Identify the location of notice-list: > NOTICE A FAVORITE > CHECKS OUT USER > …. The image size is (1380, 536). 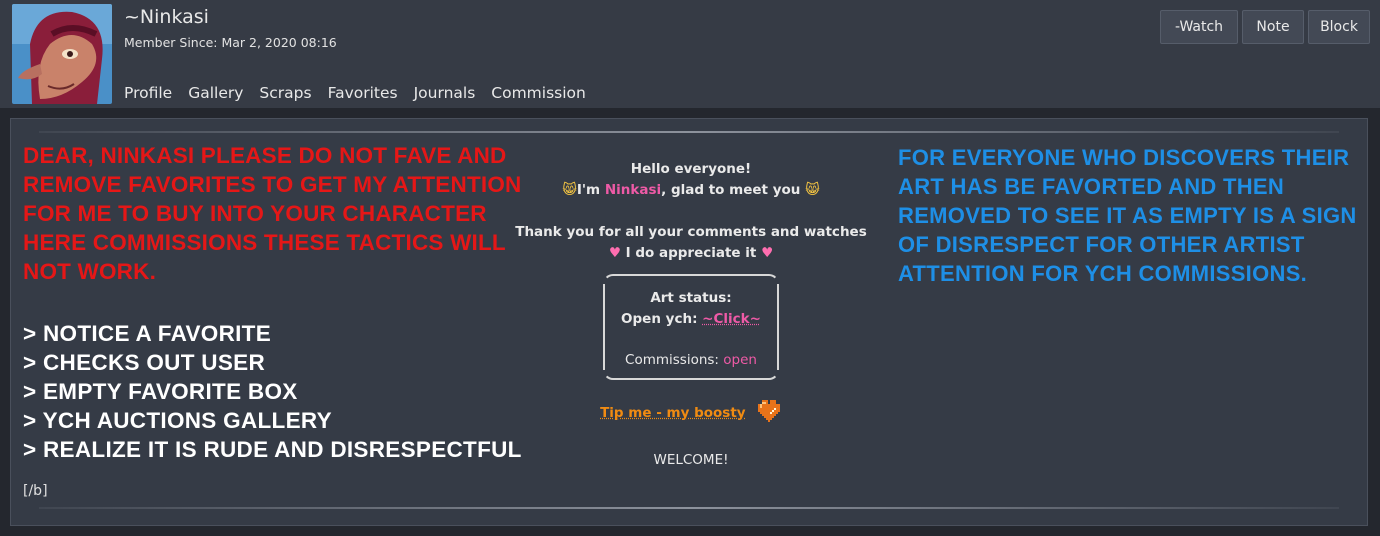
(272, 391).